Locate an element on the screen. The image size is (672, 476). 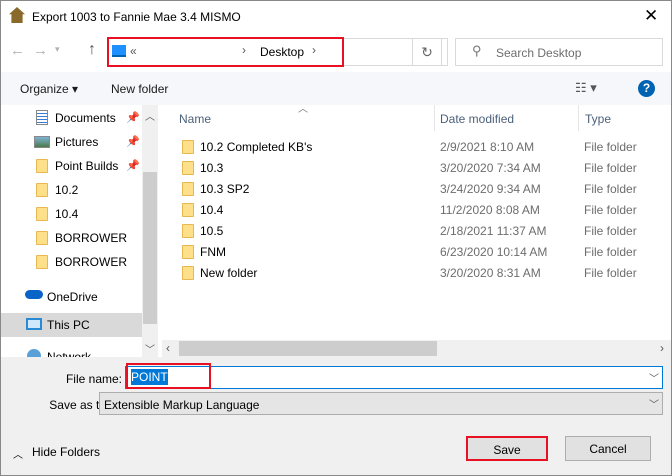
nav-scroll-thumb is located at coordinates (150, 248).